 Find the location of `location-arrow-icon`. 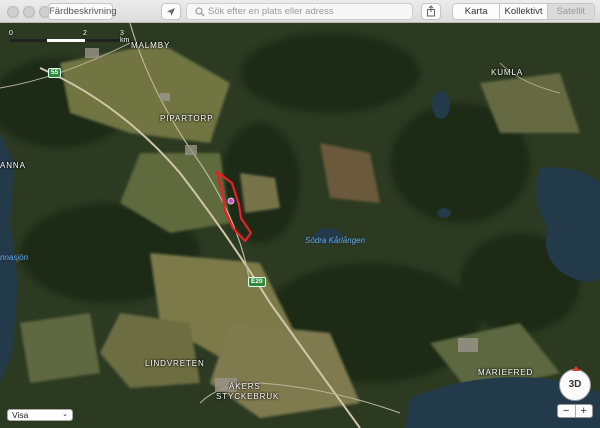

location-arrow-icon is located at coordinates (171, 12).